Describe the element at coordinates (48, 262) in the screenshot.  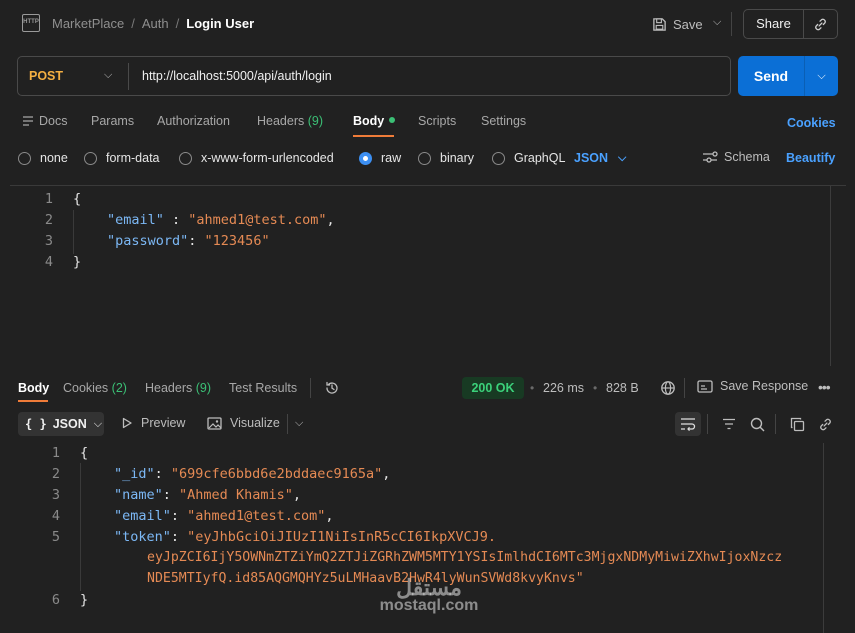
I see `line-number: 4` at that location.